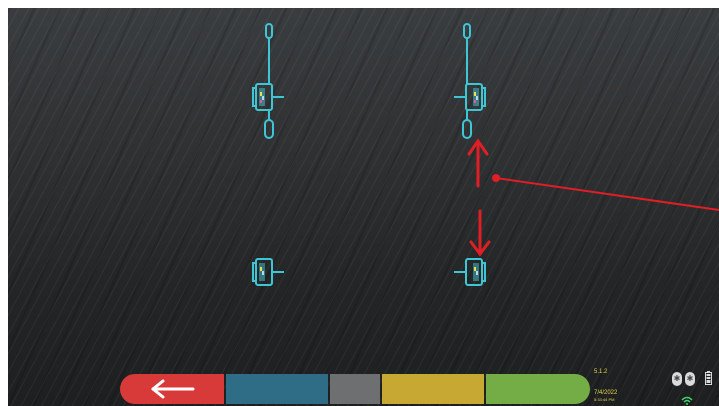 This screenshot has height=406, width=719. I want to click on battery-icon, so click(708, 378).